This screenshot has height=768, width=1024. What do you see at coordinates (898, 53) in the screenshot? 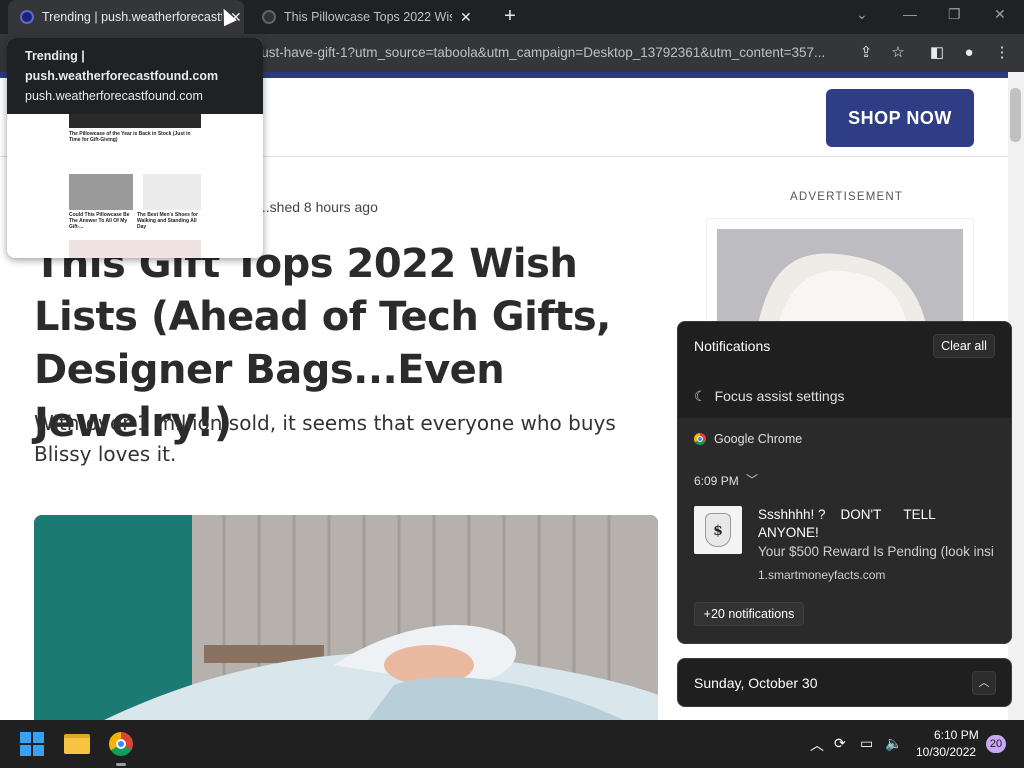
I see `bookmark-star-icon: ☆` at bounding box center [898, 53].